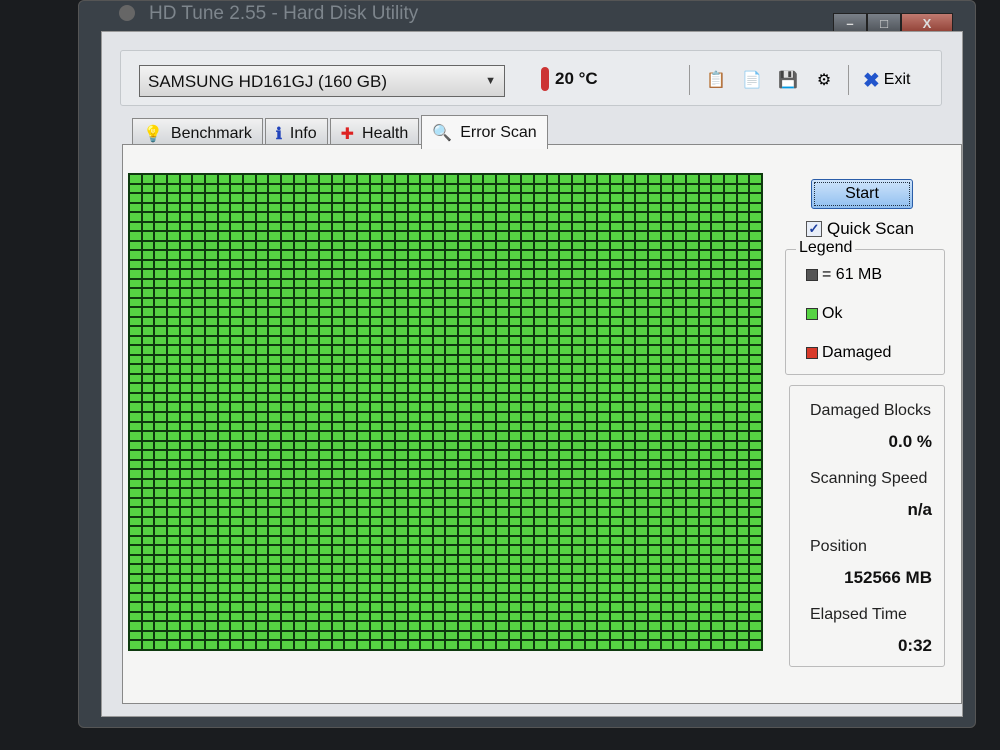 The height and width of the screenshot is (750, 1000). Describe the element at coordinates (860, 229) in the screenshot. I see `quick-scan-checkbox: ✓ Quick Scan` at that location.